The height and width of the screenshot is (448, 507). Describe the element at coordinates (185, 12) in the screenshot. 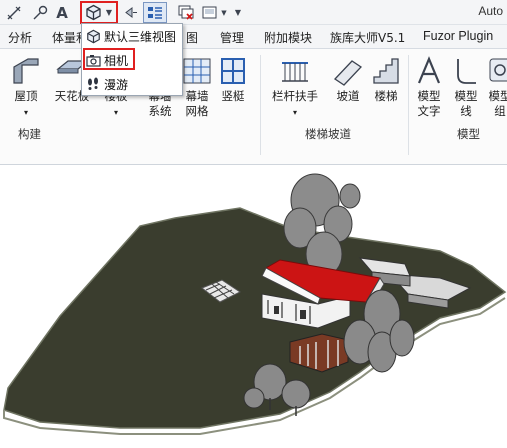

I see `close-hidden-icon` at that location.